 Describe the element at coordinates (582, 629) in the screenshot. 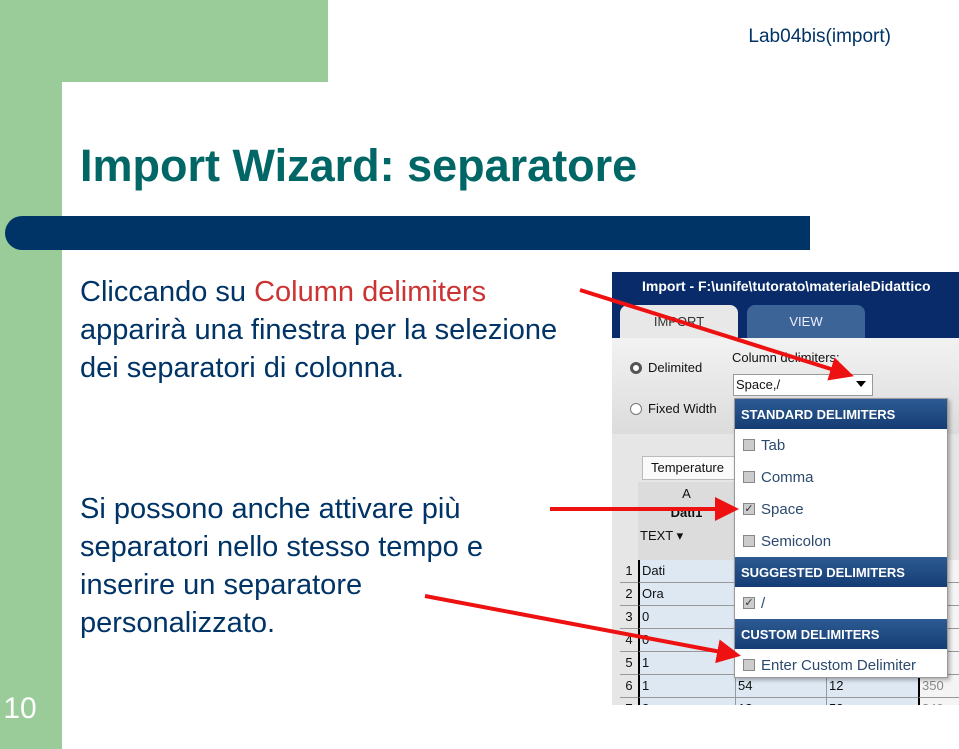

I see `arrow-to-custom` at that location.